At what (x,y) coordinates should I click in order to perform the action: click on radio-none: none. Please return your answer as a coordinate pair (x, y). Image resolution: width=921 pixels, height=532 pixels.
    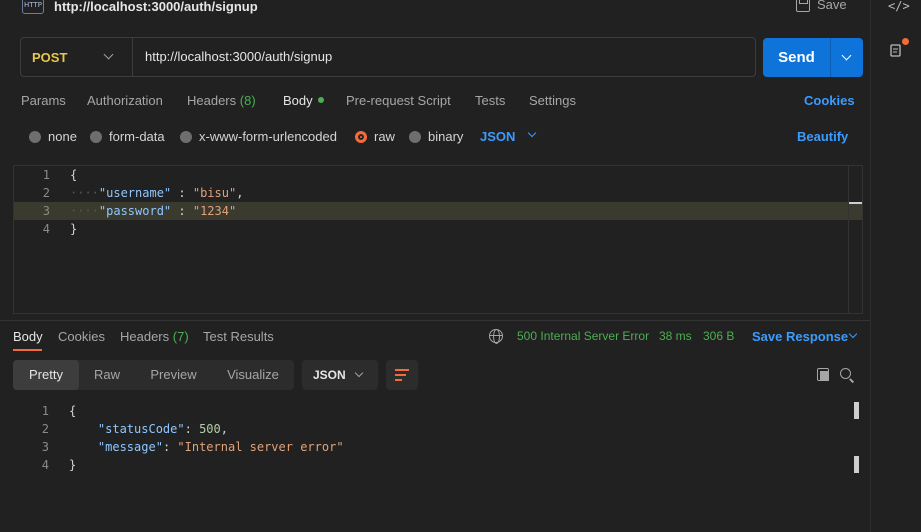
    Looking at the image, I should click on (53, 136).